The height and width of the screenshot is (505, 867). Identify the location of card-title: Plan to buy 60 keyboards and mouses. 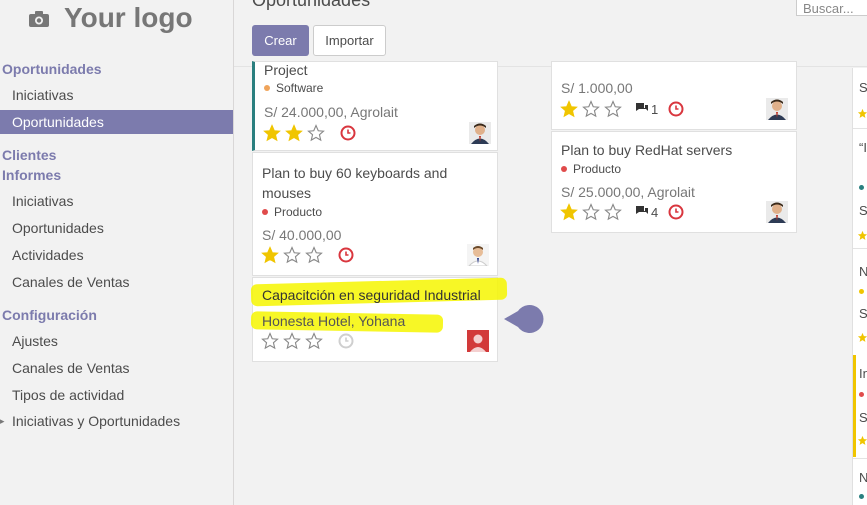
(355, 183).